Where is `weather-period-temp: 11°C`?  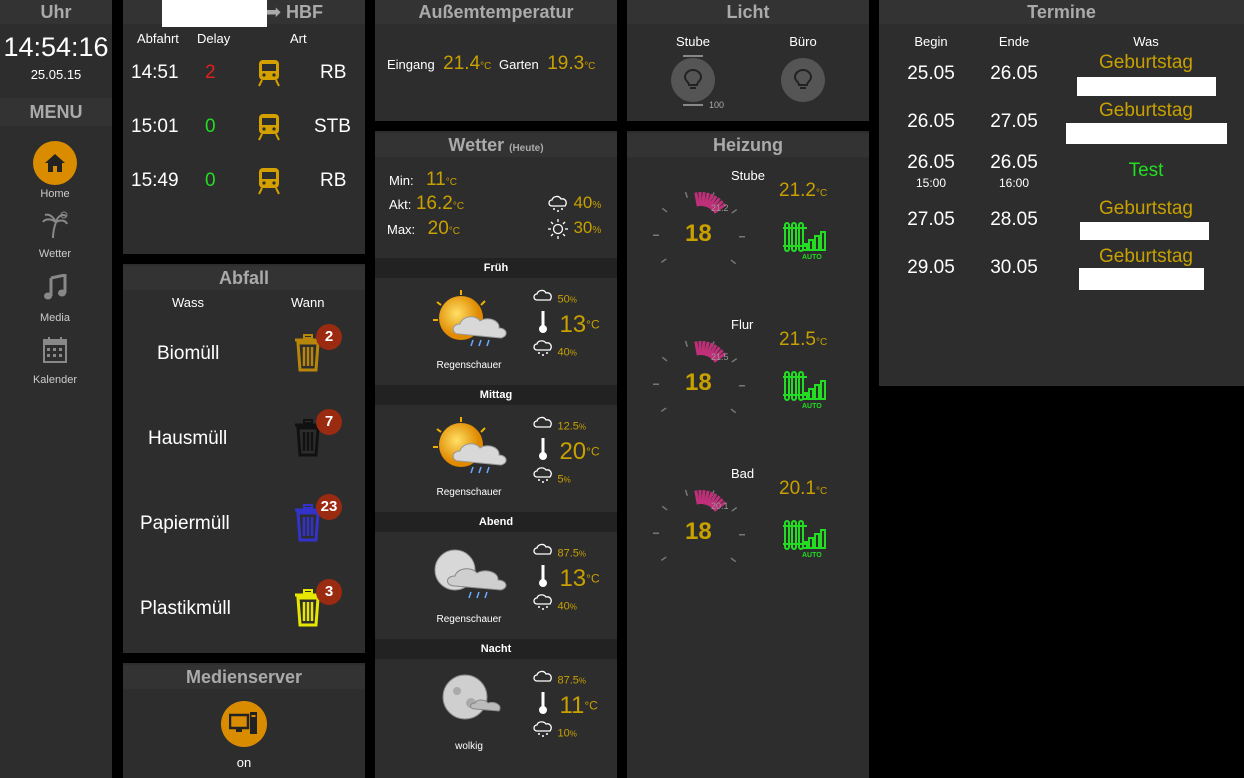
weather-period-temp: 11°C is located at coordinates (567, 705).